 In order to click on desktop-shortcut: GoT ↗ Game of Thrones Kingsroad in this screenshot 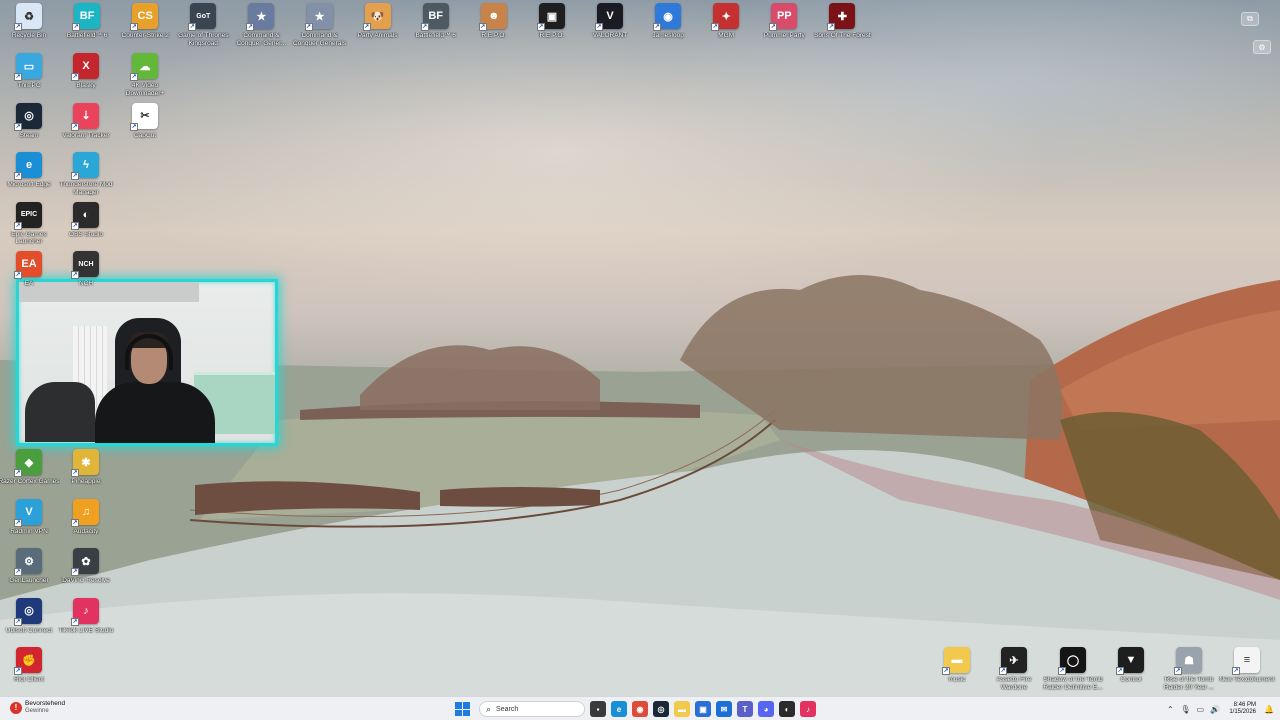, I will do `click(203, 28)`.